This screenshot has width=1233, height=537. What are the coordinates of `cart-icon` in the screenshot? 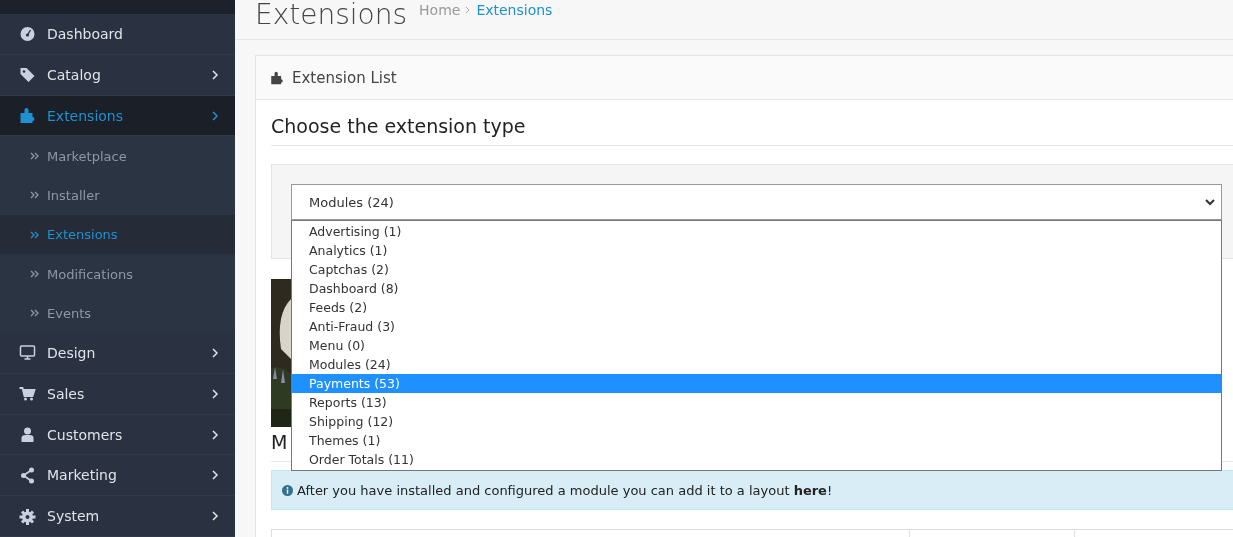 It's located at (27, 394).